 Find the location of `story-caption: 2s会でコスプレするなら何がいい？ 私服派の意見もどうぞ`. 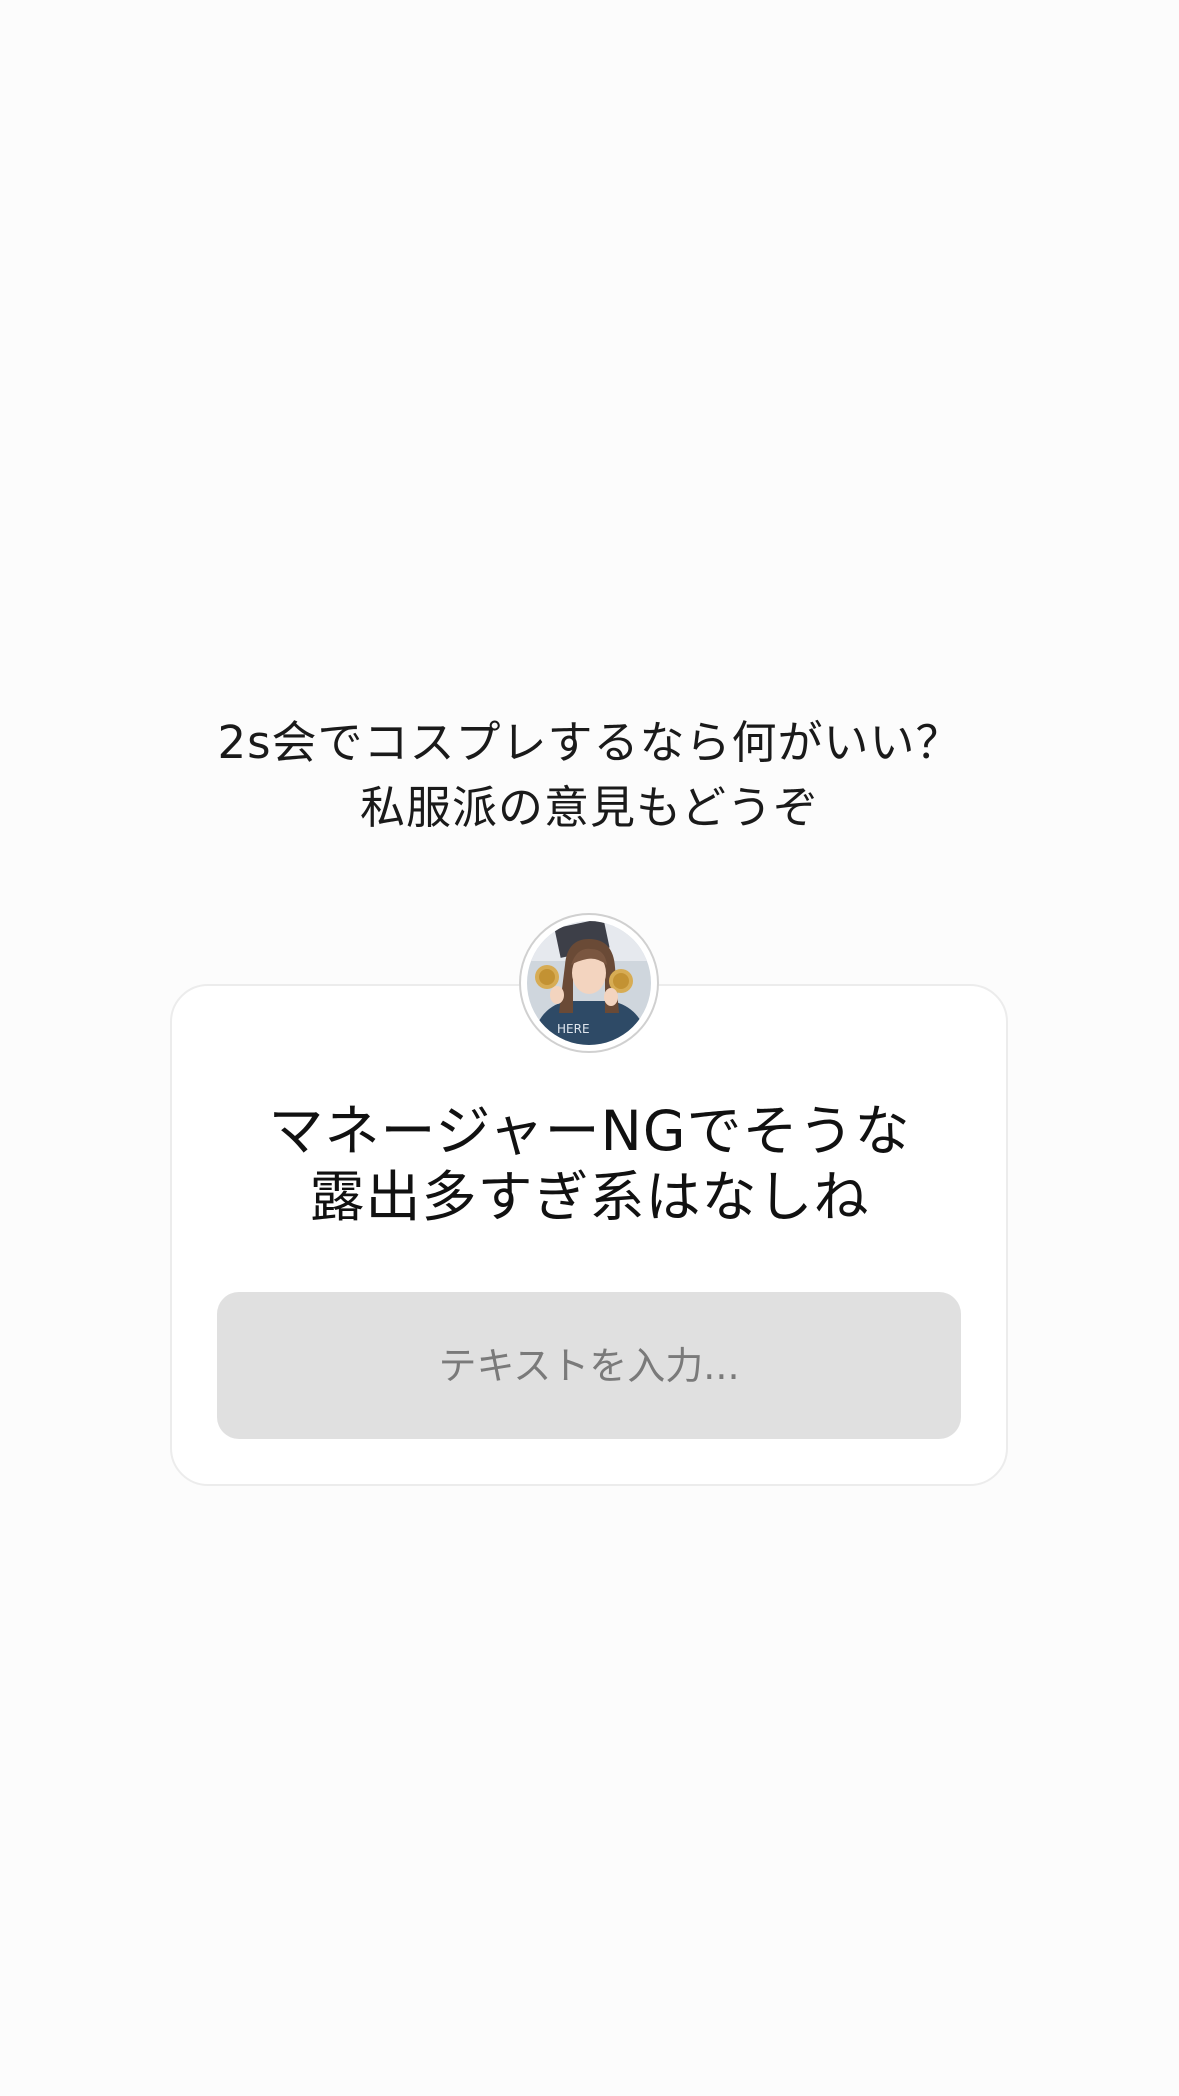

story-caption: 2s会でコスプレするなら何がいい？ 私服派の意見もどうぞ is located at coordinates (589, 775).